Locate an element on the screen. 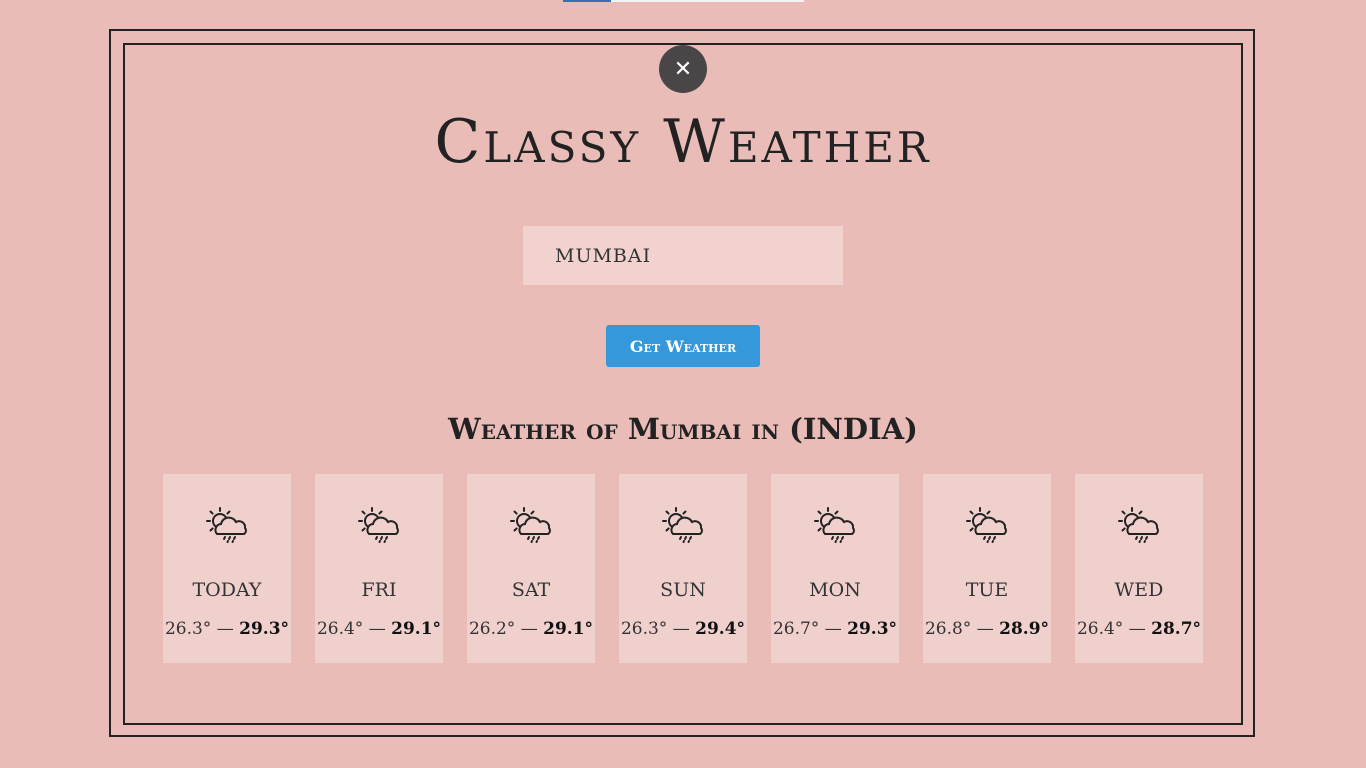 This screenshot has width=1366, height=768. forecast-temps: 26.8° — 28.9° is located at coordinates (987, 629).